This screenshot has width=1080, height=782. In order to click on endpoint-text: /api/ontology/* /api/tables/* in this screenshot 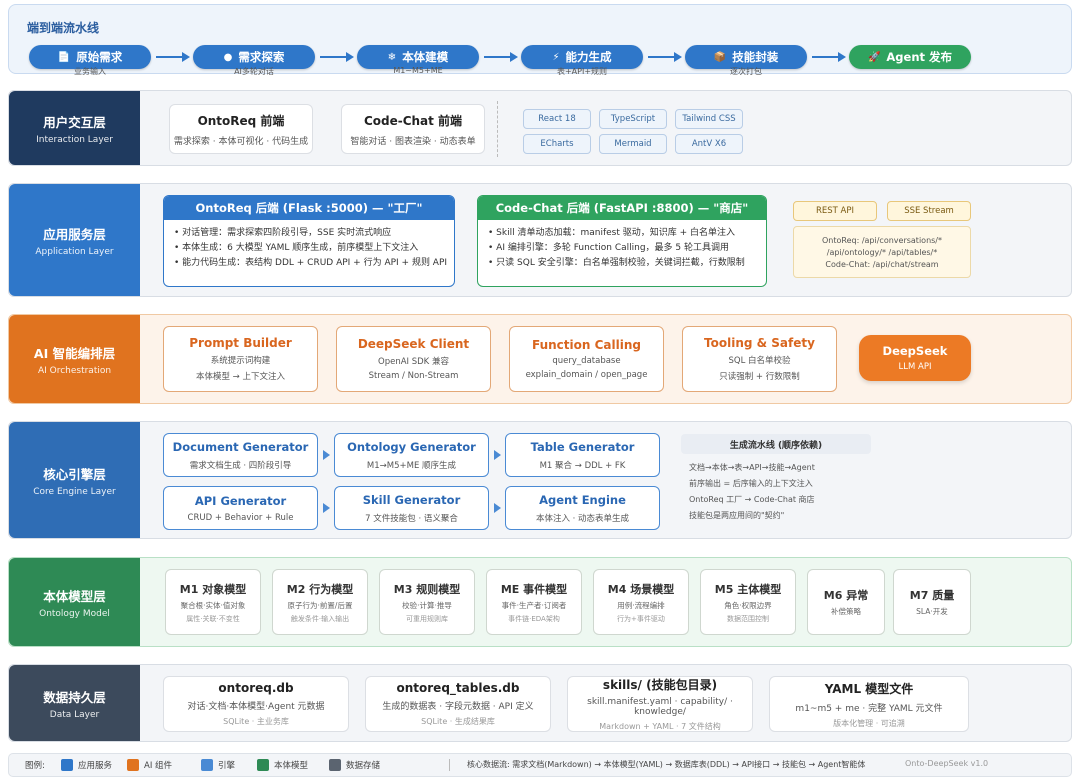, I will do `click(882, 252)`.